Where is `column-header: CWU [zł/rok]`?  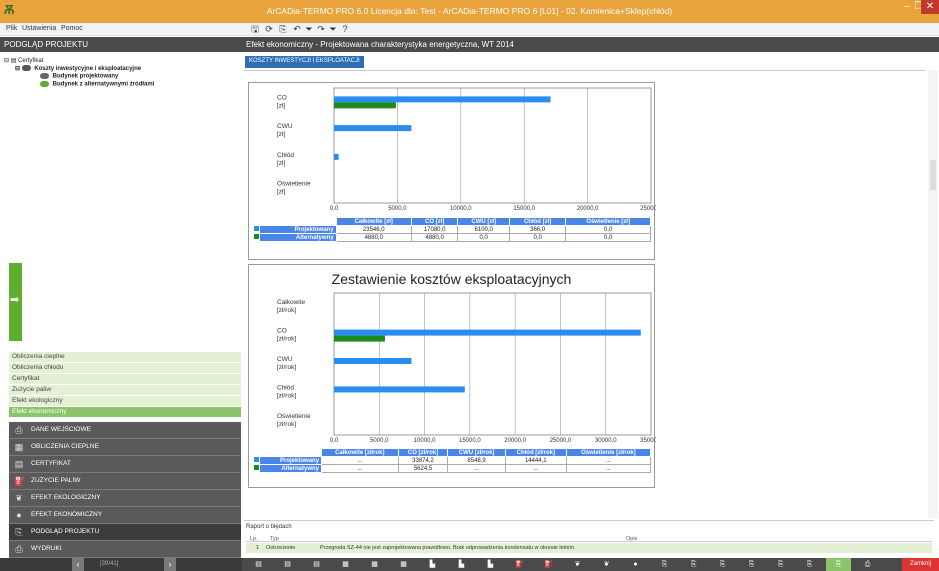
column-header: CWU [zł/rok] is located at coordinates (476, 452).